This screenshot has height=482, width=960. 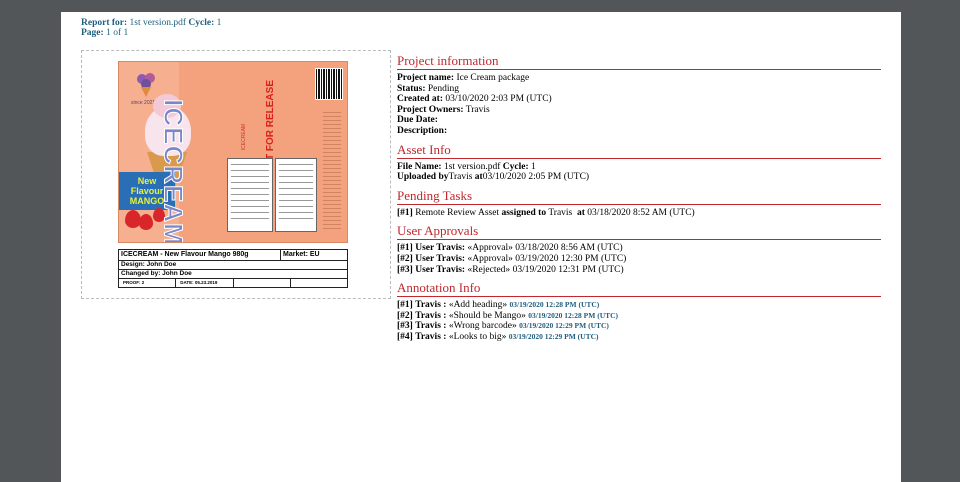 What do you see at coordinates (148, 283) in the screenshot?
I see `proof: PROOF: 2` at bounding box center [148, 283].